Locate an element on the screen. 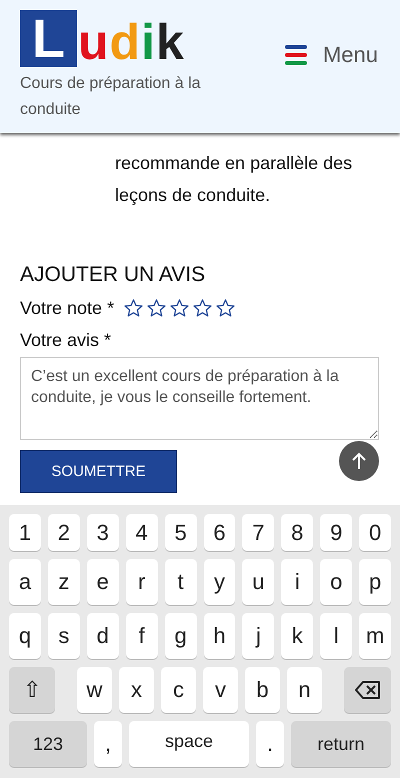 The height and width of the screenshot is (778, 400). backspace-icon is located at coordinates (367, 690).